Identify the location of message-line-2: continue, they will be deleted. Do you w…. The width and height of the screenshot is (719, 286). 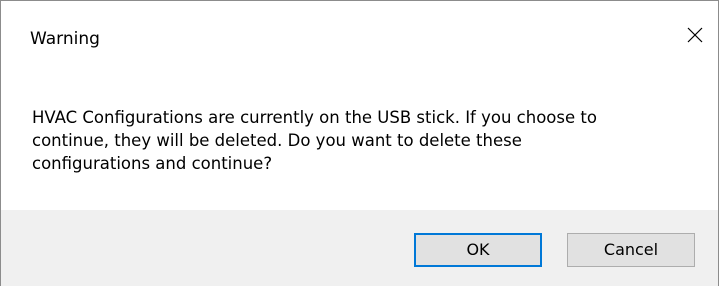
(277, 140).